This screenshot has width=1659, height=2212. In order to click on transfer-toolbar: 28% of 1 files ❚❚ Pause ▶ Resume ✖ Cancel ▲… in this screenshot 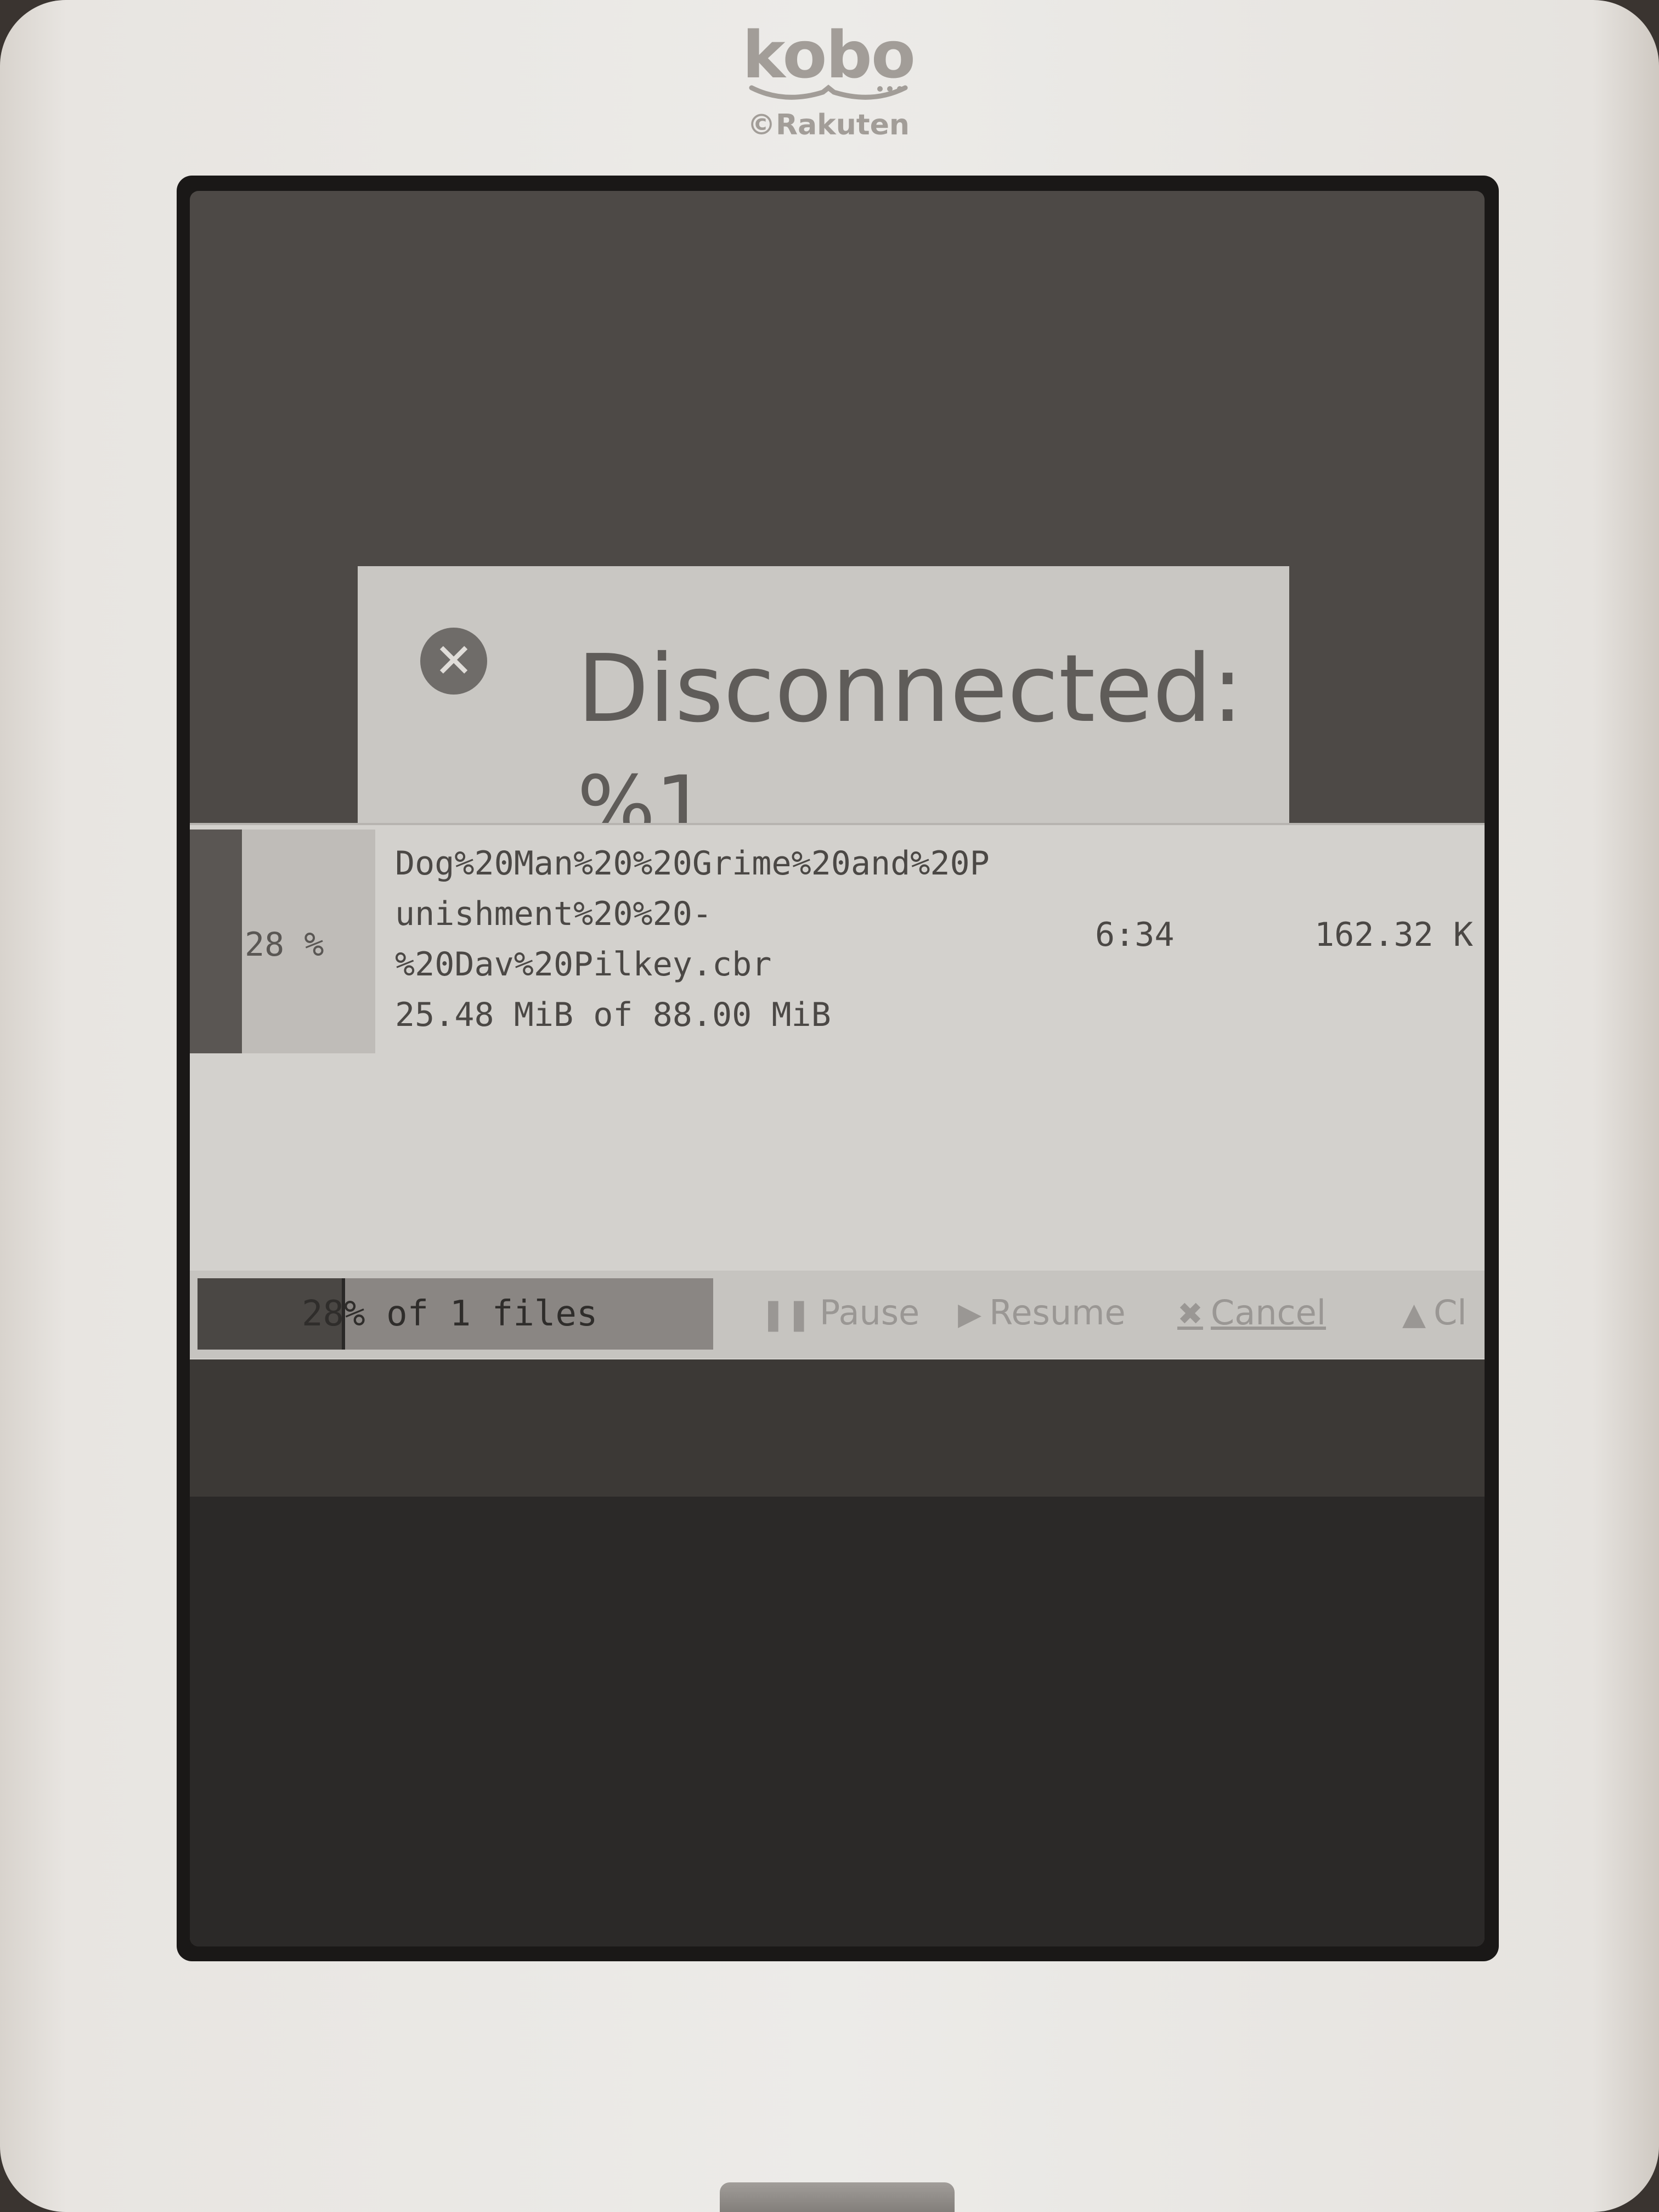, I will do `click(837, 1314)`.